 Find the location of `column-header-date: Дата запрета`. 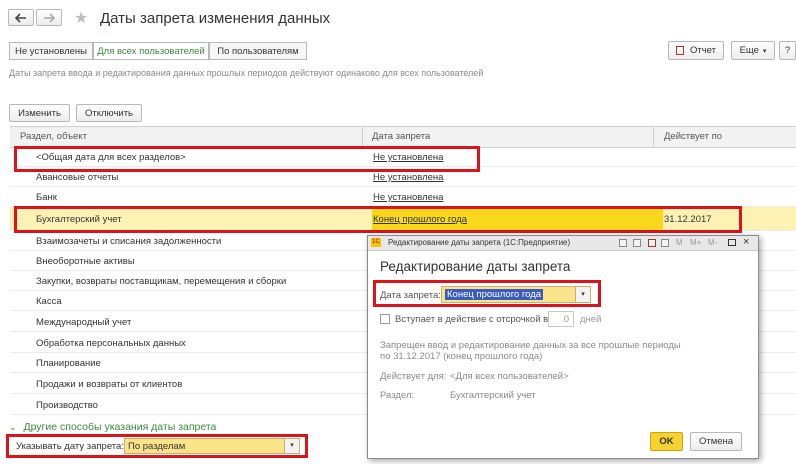

column-header-date: Дата запрета is located at coordinates (401, 136).